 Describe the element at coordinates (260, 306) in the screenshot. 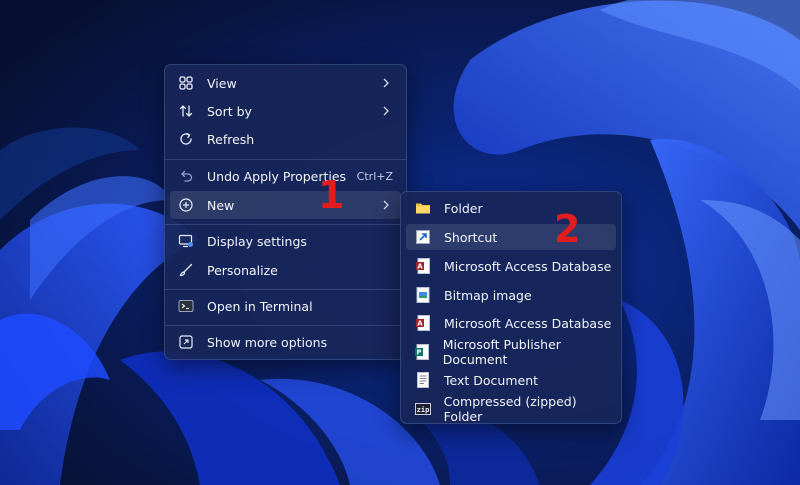

I see `menu-item-label: Open in Terminal` at that location.